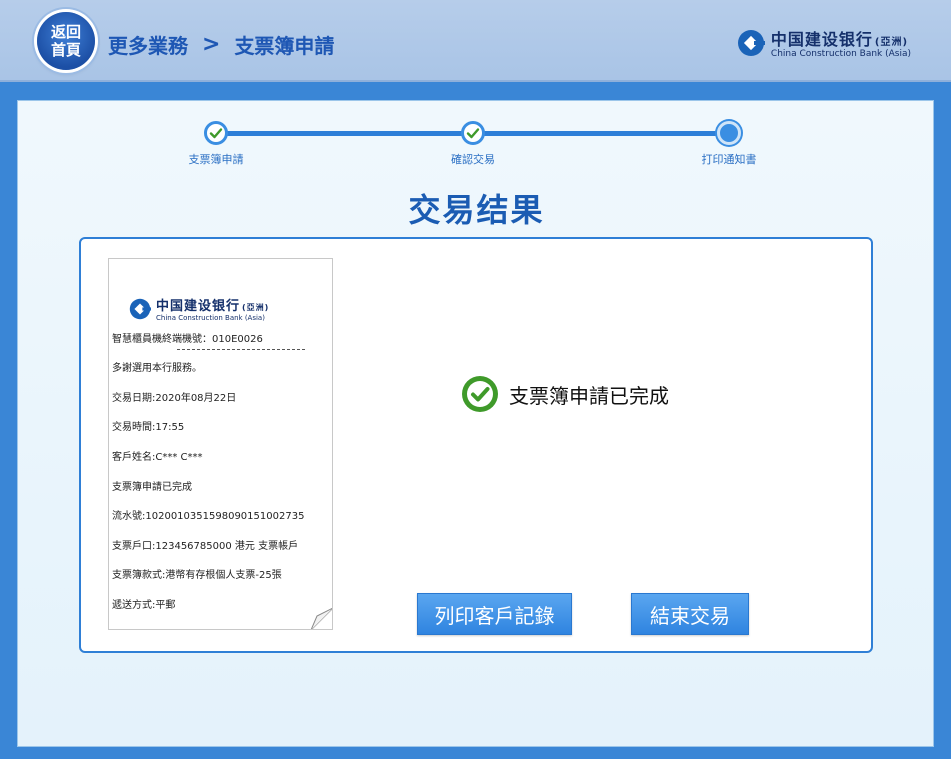 Image resolution: width=951 pixels, height=759 pixels. I want to click on receipt-line-chequebook-type: 支票簿款式:港幣有存根個人支票-25張, so click(197, 575).